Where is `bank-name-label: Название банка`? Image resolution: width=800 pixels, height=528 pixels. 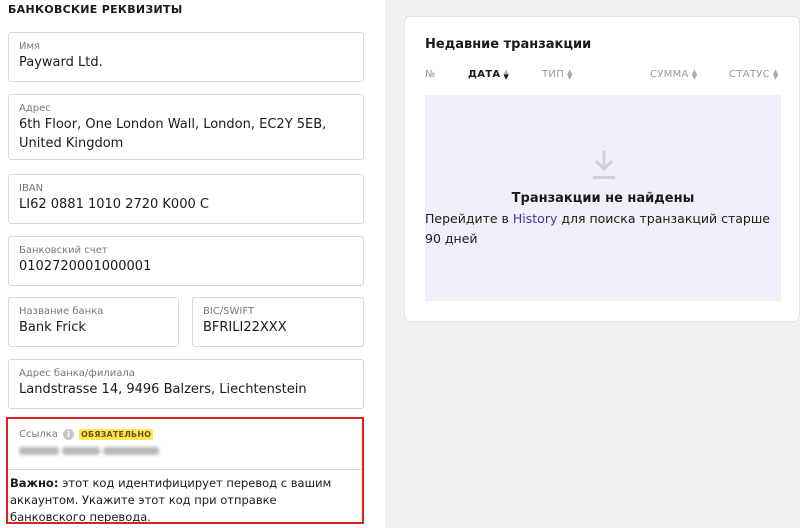
bank-name-label: Название банка is located at coordinates (61, 311).